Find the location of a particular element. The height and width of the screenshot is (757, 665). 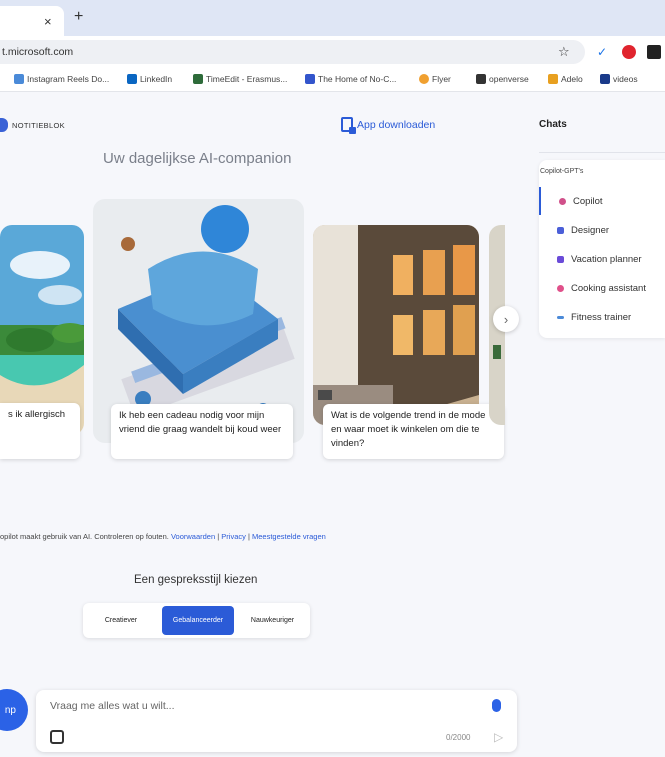

copilot-icon is located at coordinates (562, 201).